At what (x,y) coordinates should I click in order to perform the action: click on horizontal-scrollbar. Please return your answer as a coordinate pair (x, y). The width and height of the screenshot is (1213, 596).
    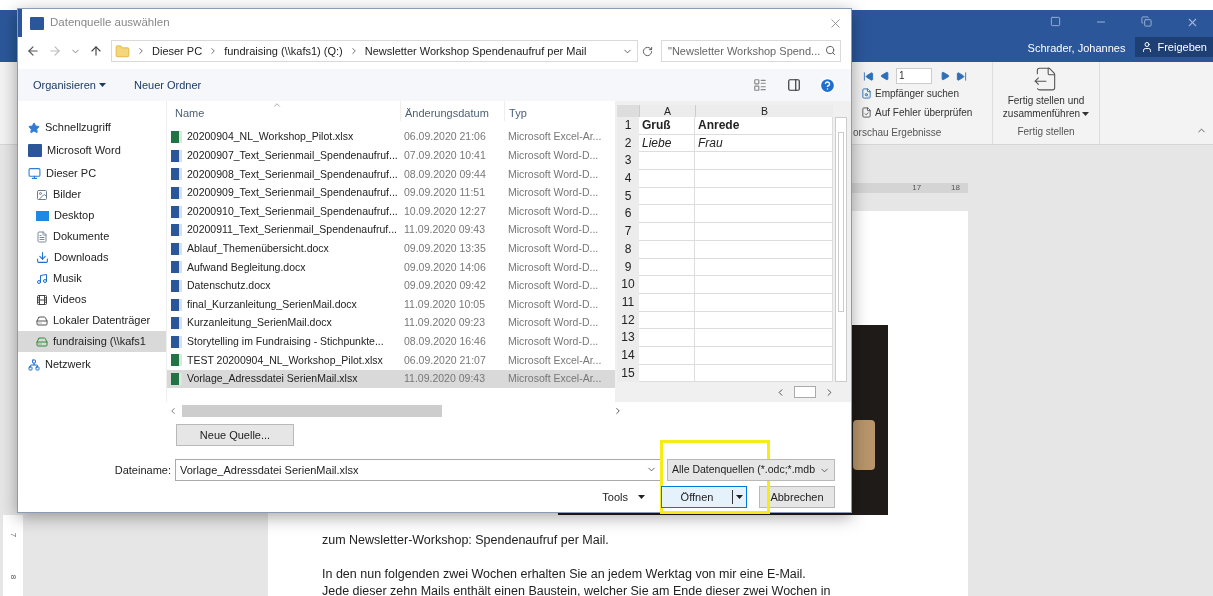
    Looking at the image, I should click on (395, 411).